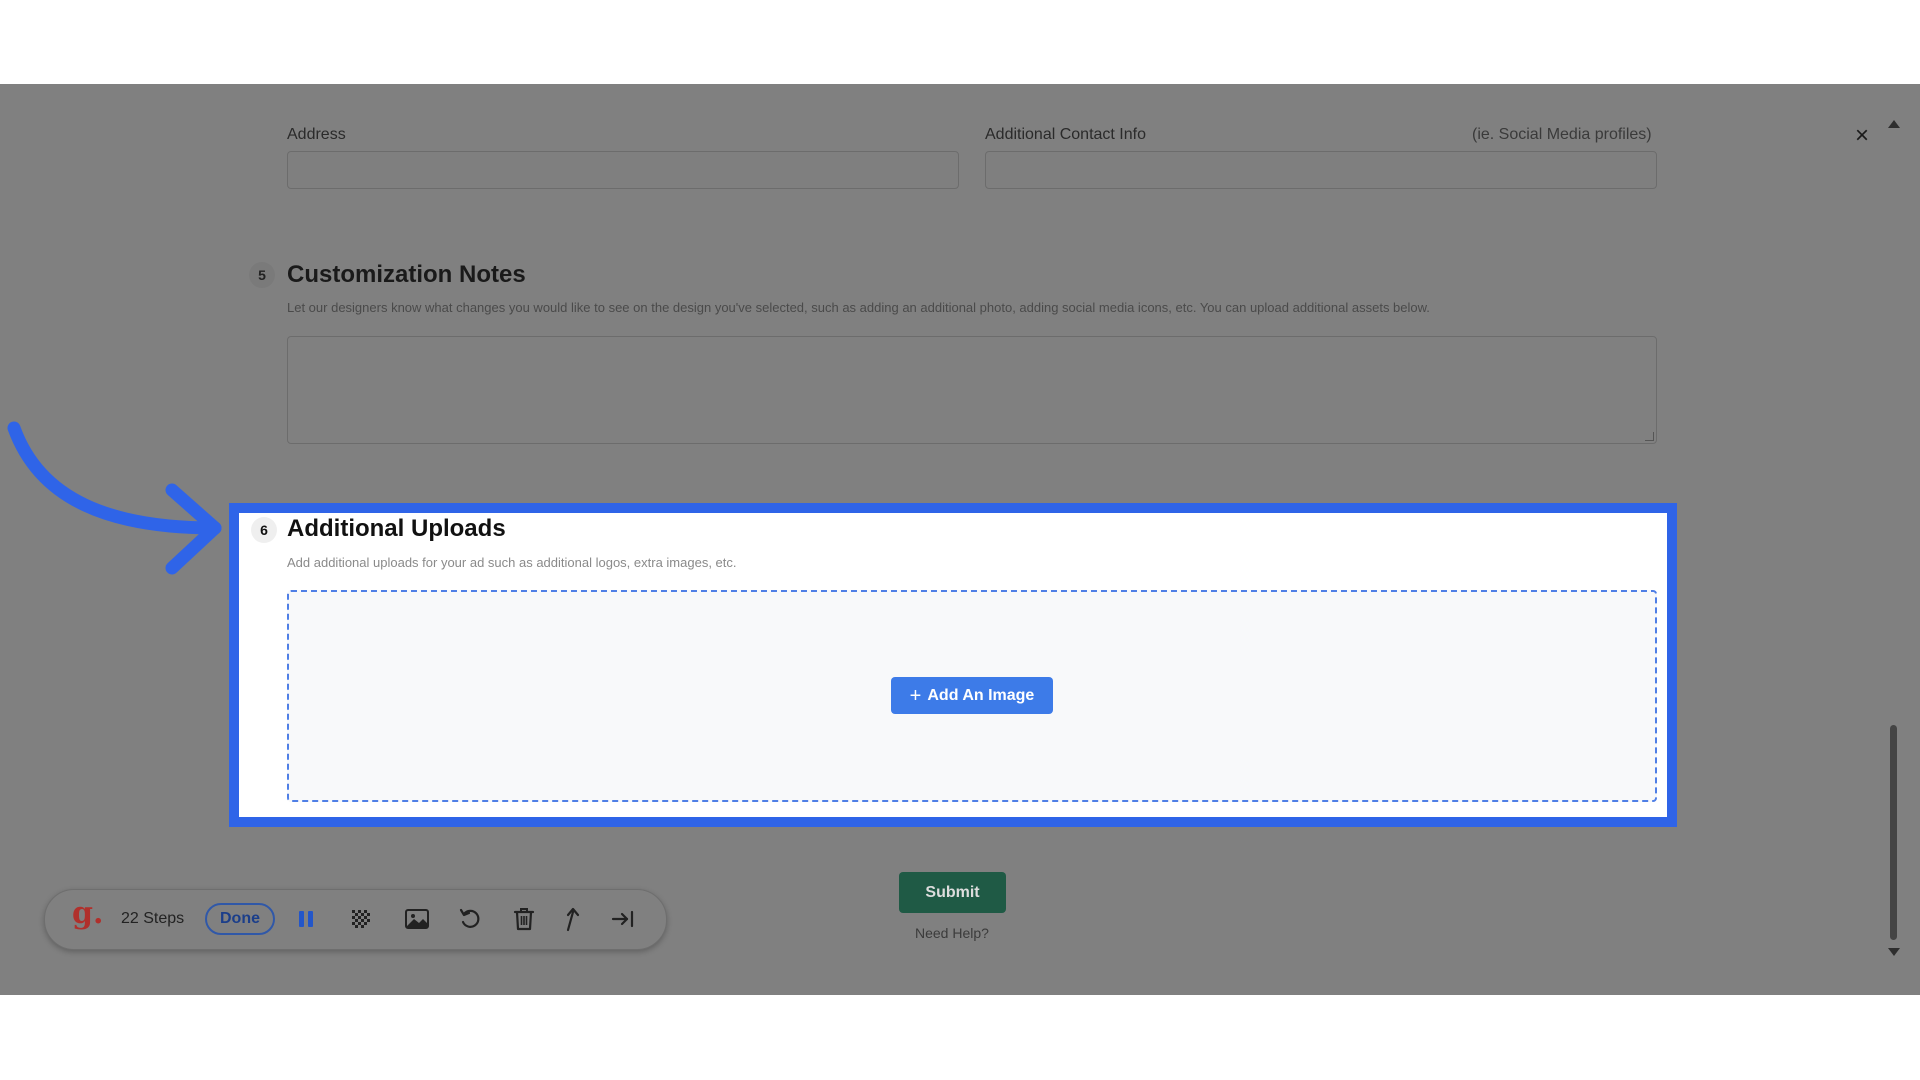 The image size is (1920, 1080). Describe the element at coordinates (1065, 134) in the screenshot. I see `contact-label: Additional Contact Info` at that location.